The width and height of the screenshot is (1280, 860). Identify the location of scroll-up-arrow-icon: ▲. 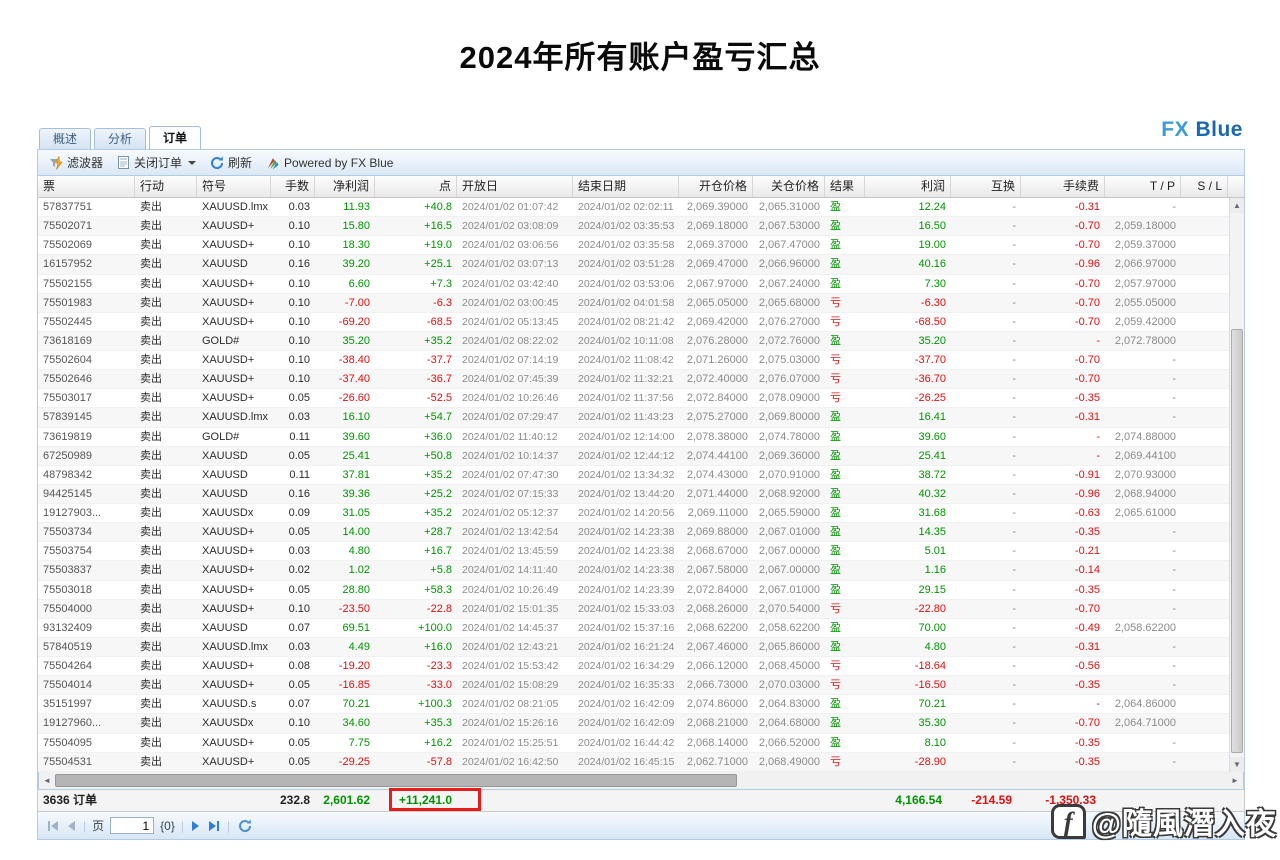
(1237, 205).